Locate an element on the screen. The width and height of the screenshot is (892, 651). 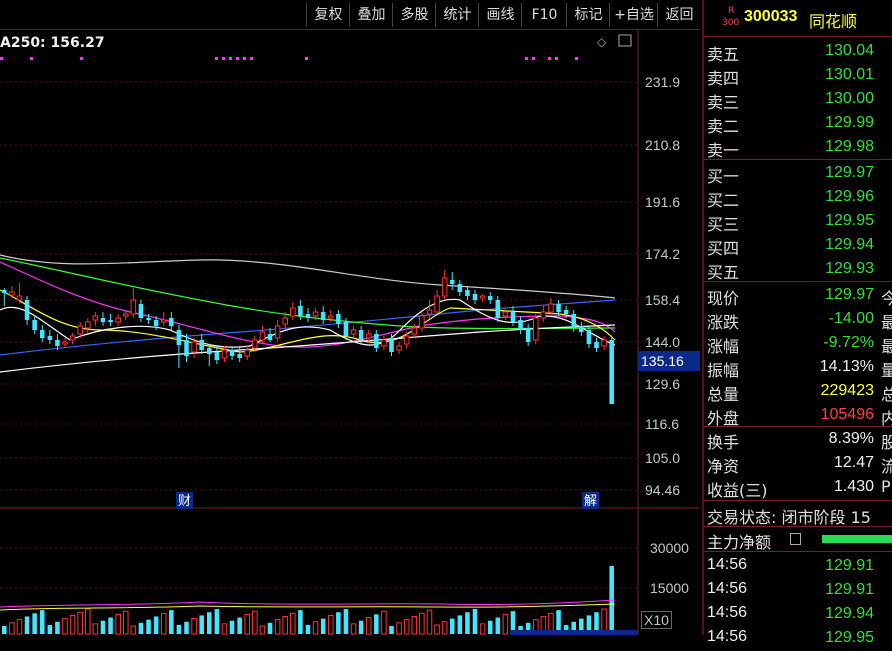
multi-stock-button: 多股 is located at coordinates (414, 15).